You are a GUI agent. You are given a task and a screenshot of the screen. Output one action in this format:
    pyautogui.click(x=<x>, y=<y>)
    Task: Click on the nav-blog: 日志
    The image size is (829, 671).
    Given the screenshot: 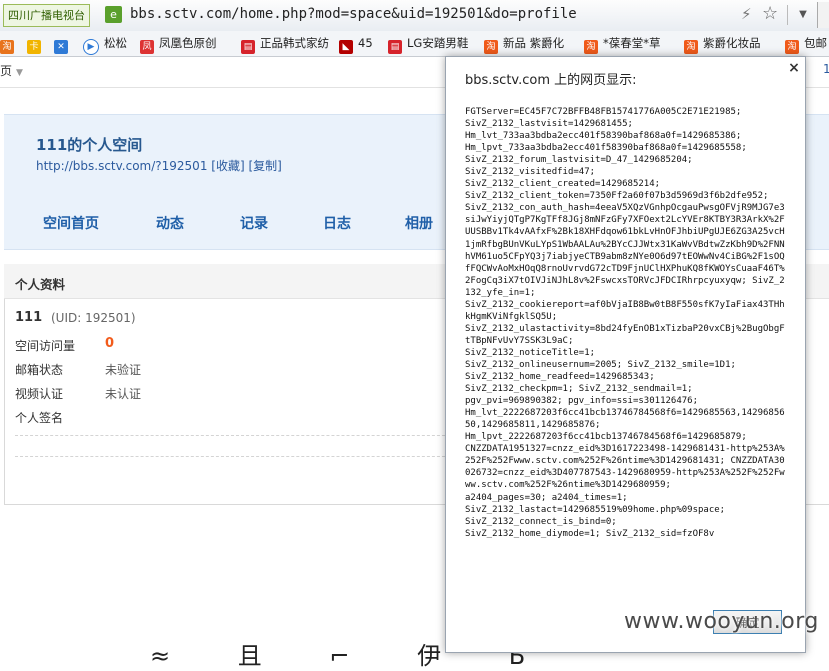 What is the action you would take?
    pyautogui.click(x=337, y=223)
    